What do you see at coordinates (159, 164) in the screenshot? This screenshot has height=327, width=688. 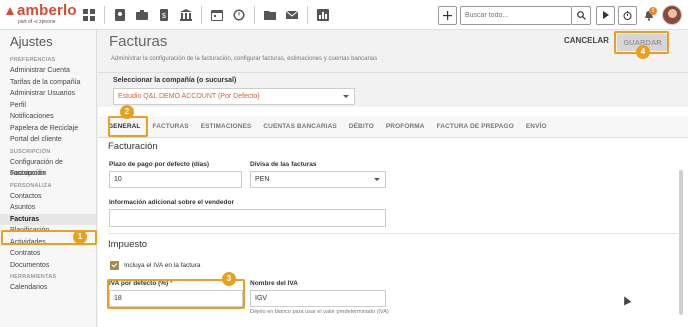 I see `payment-term-label: Plazo de pago por defecto (días)` at bounding box center [159, 164].